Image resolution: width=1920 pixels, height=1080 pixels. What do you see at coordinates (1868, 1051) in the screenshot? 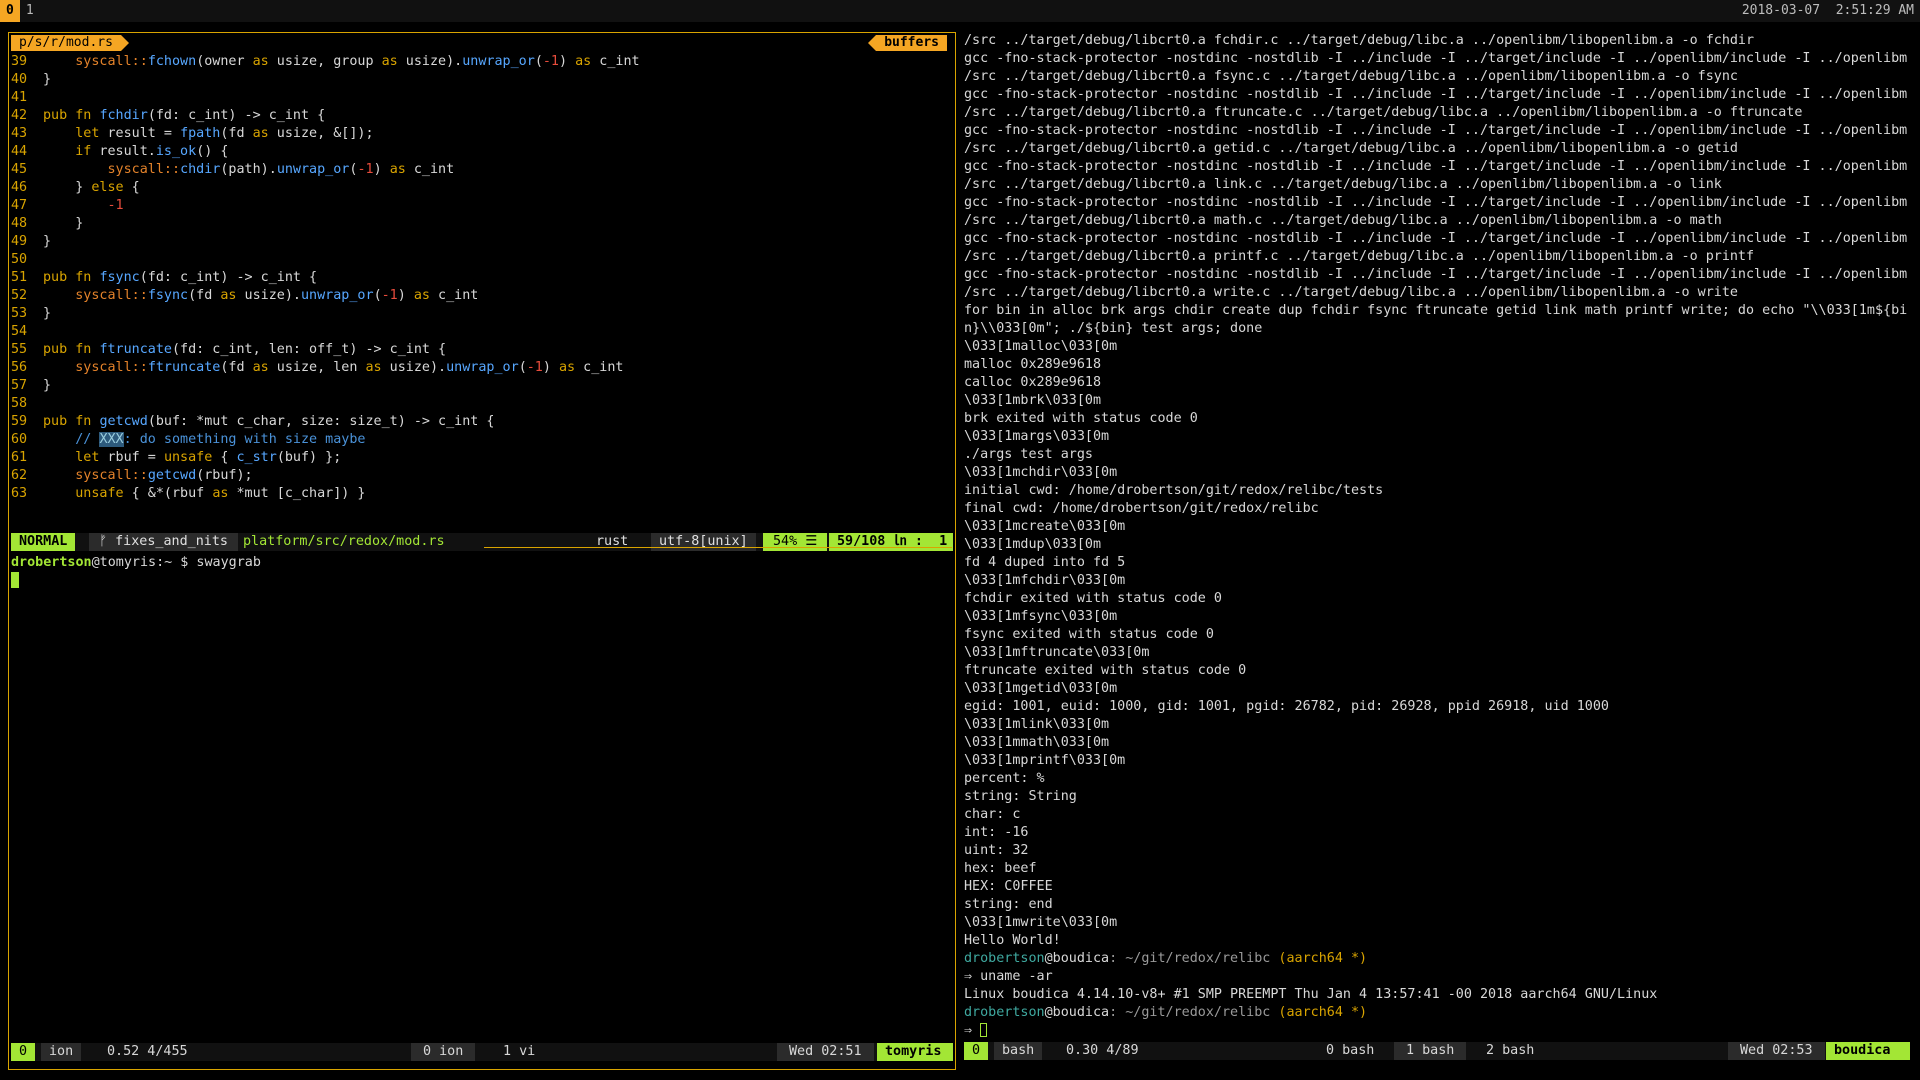
I see `tmux-hostname: boudica` at bounding box center [1868, 1051].